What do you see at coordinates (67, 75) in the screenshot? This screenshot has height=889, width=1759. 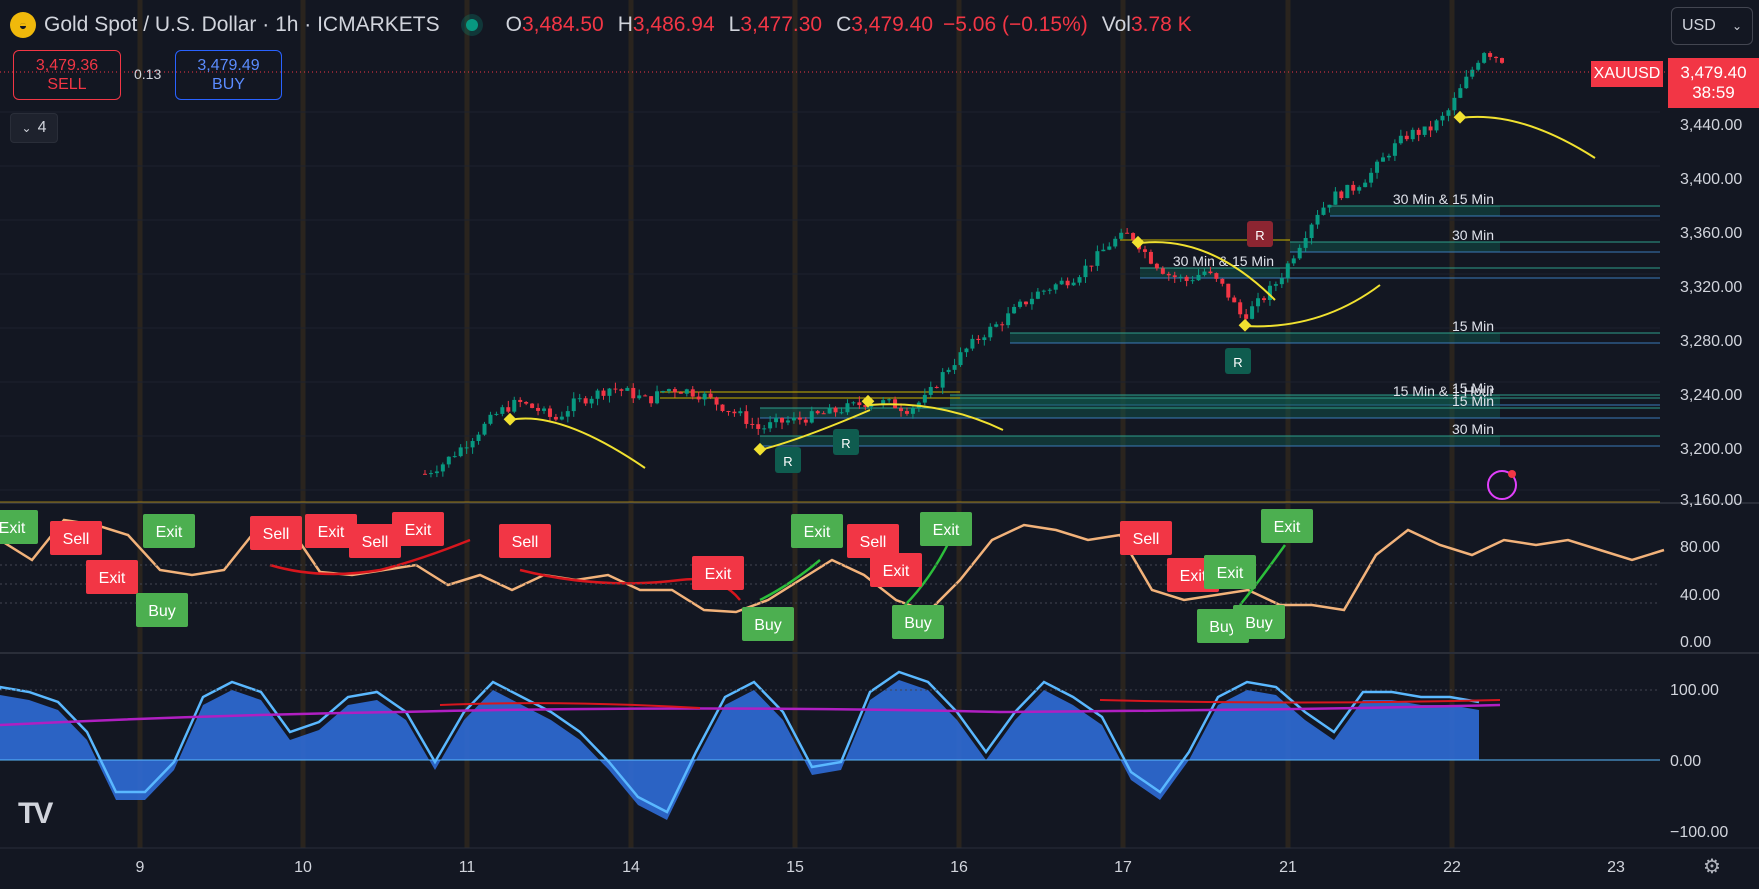 I see `sell-button: 3,479.36 SELL` at bounding box center [67, 75].